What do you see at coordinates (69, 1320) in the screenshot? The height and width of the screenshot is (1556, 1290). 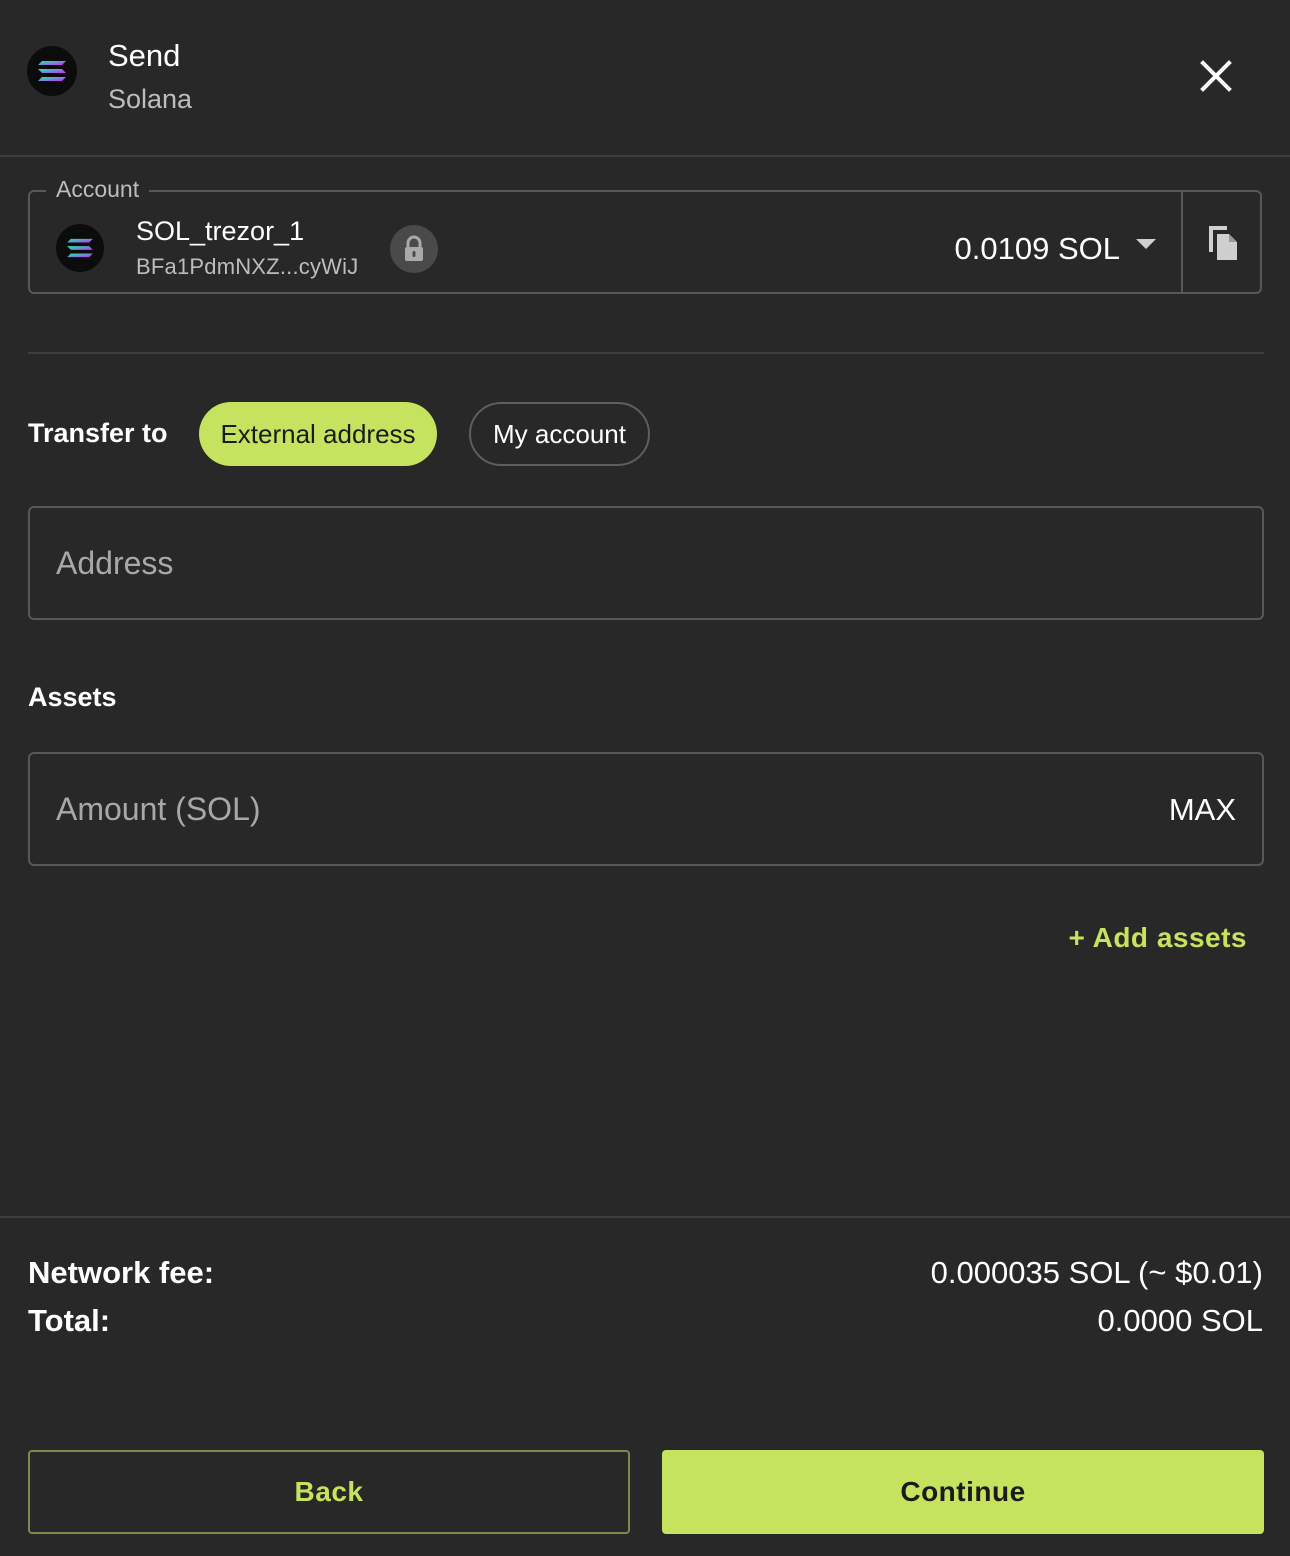 I see `total-label: Total:` at bounding box center [69, 1320].